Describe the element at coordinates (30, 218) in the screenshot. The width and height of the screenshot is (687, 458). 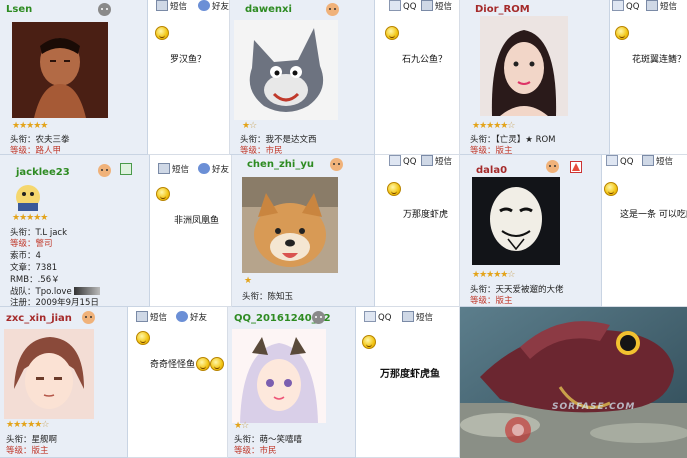
I see `rank-stars: ★★★★★` at that location.